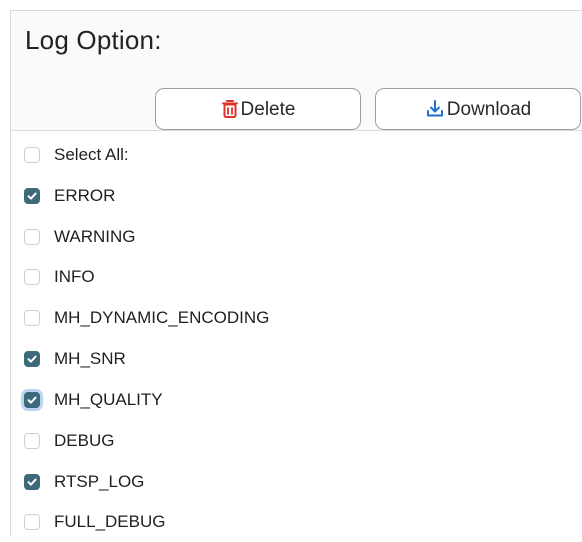 The image size is (582, 542). I want to click on list-item: DEBUG, so click(296, 441).